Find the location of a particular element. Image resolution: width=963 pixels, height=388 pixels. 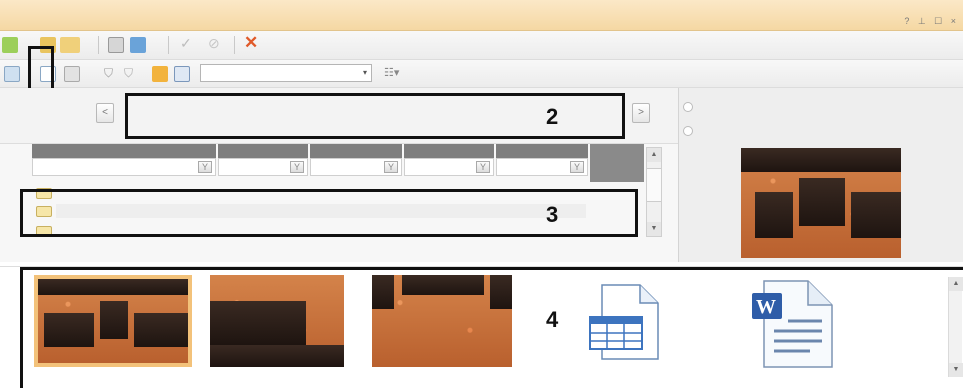

preview-image is located at coordinates (821, 203).